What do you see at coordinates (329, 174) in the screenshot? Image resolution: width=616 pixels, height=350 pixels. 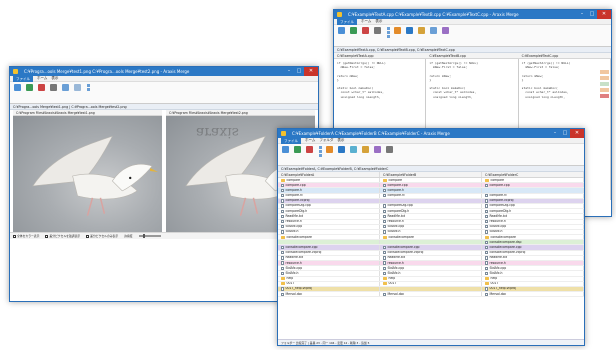 I see `column-header-a: C:¥Example¥FolderA` at bounding box center [329, 174].